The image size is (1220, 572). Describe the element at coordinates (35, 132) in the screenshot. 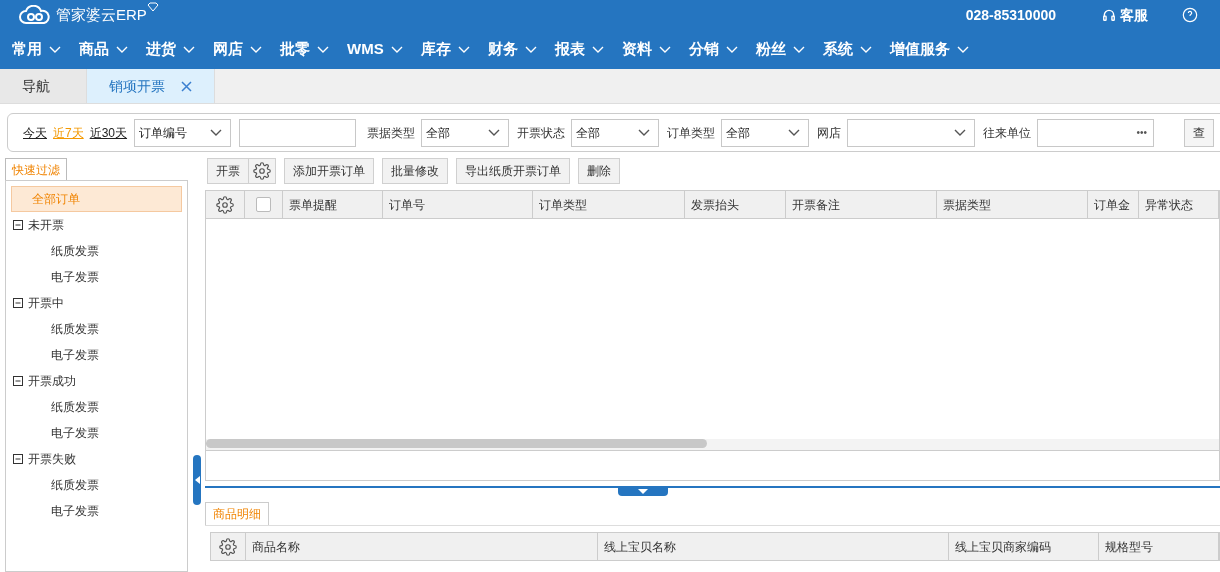

I see `date-range-link: 今天` at that location.